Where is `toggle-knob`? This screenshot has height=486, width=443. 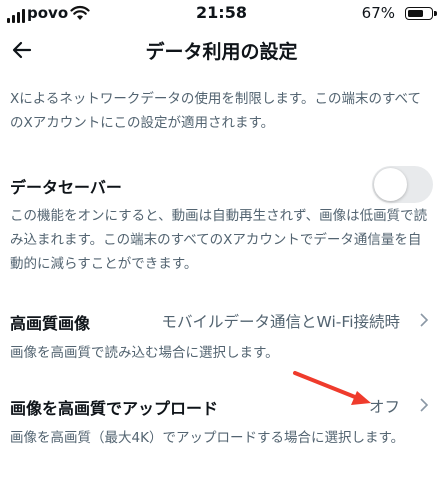
toggle-knob is located at coordinates (390, 184).